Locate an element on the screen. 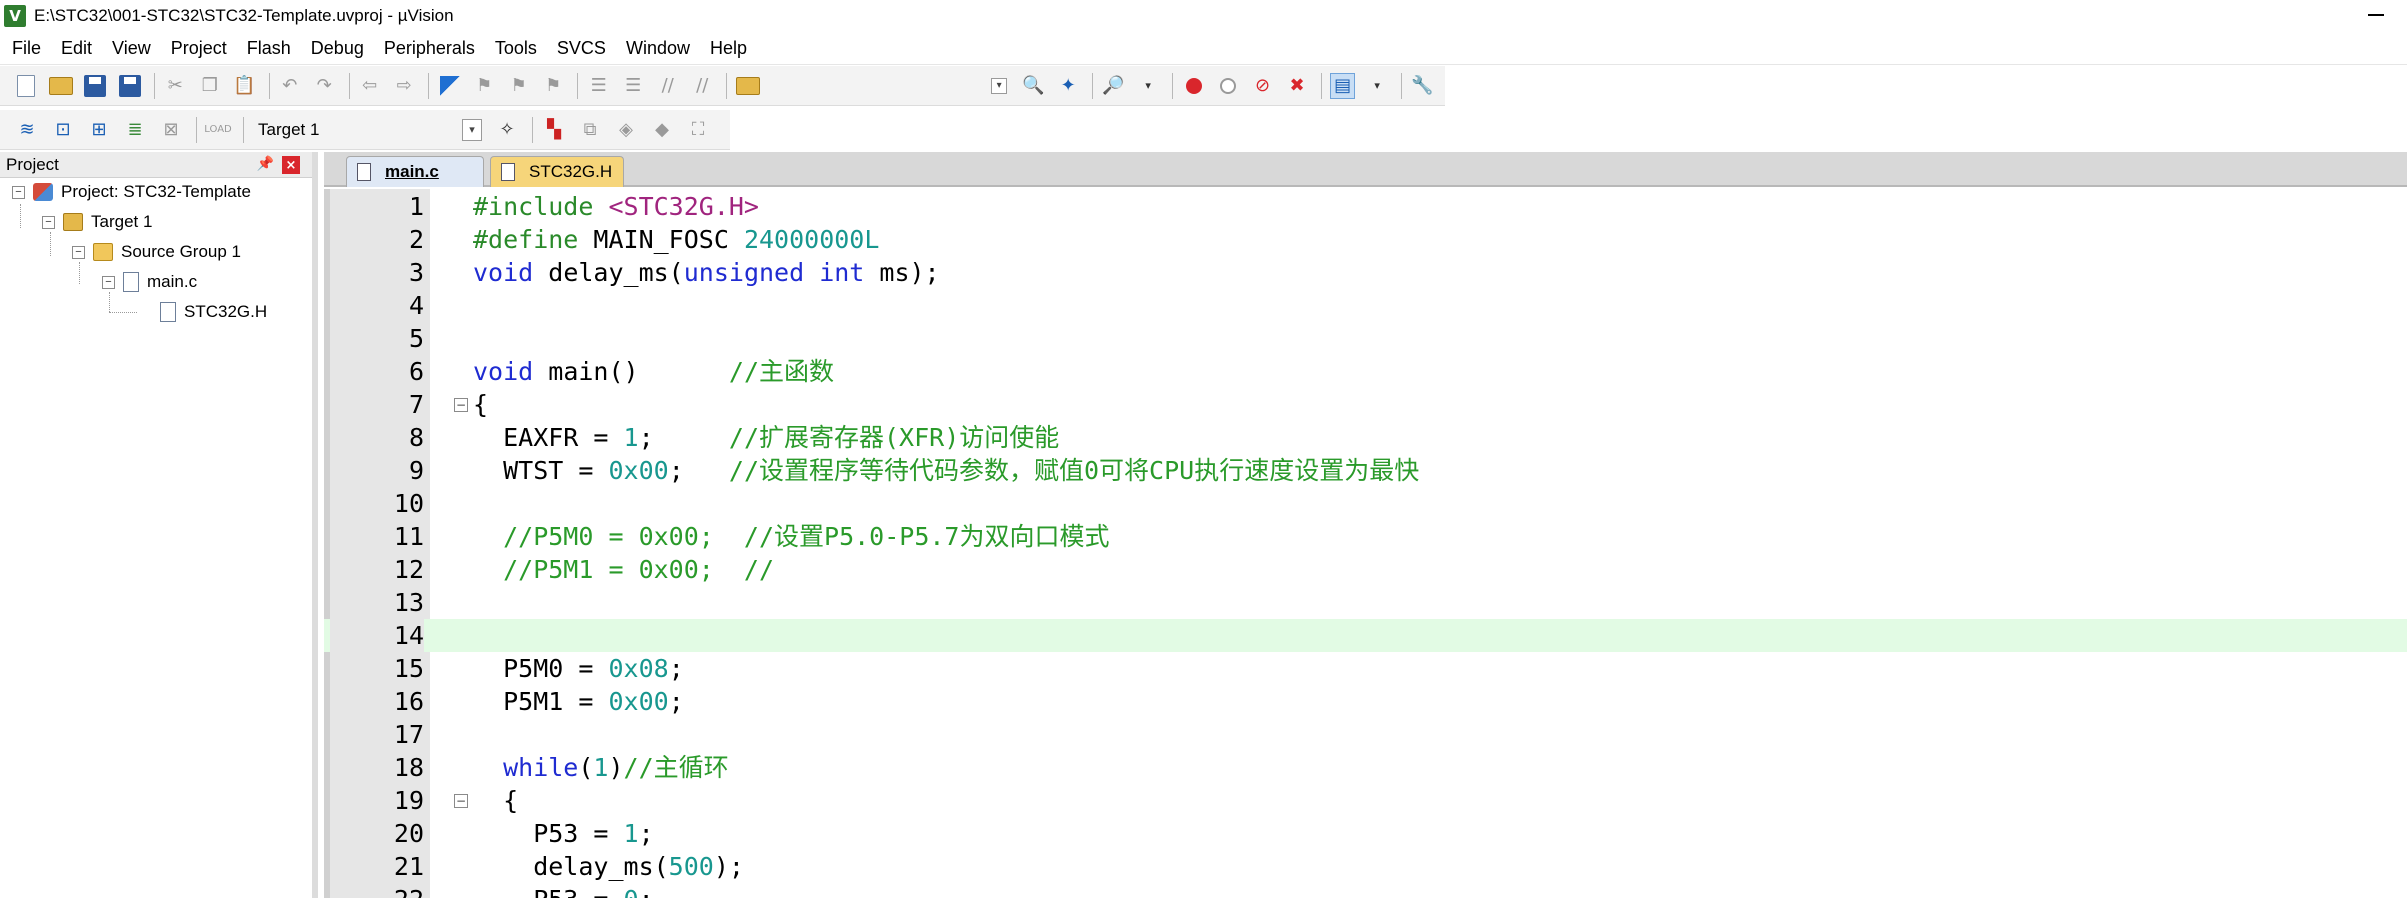 The image size is (2407, 898). code-line: 22 P53 = 0; is located at coordinates (1365, 890).